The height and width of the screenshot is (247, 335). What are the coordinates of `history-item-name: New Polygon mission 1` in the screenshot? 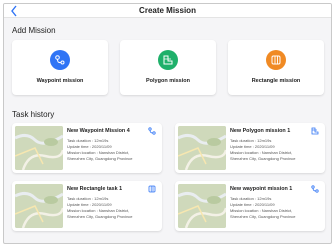 It's located at (260, 131).